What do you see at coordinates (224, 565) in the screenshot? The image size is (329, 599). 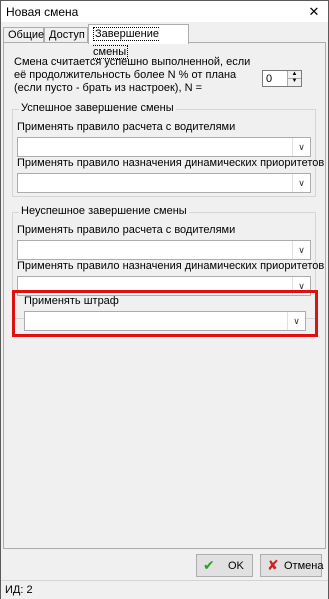 I see `ok-button: ✔ OK` at bounding box center [224, 565].